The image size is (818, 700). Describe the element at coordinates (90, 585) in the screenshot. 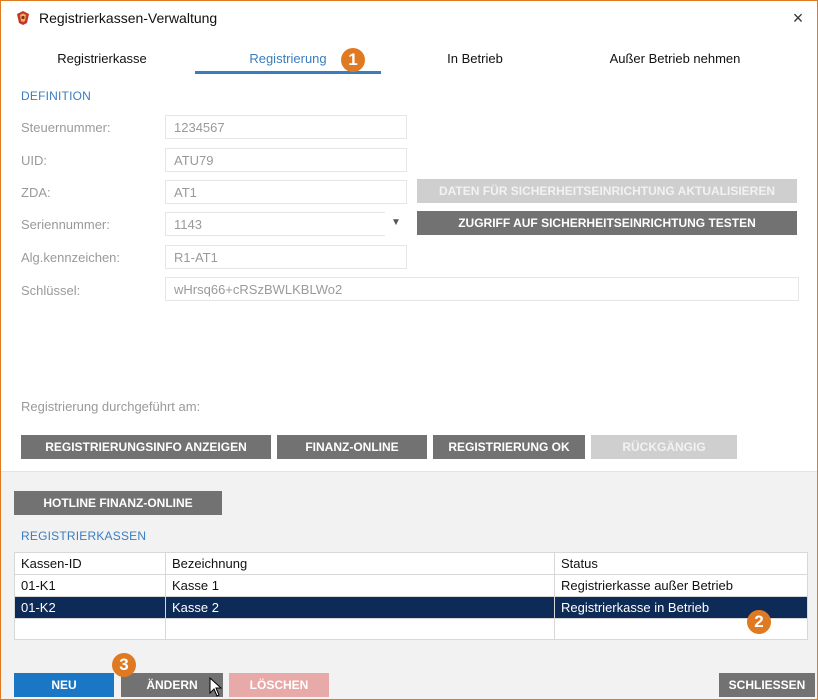

I see `cell-kassen-id: 01-K1` at that location.